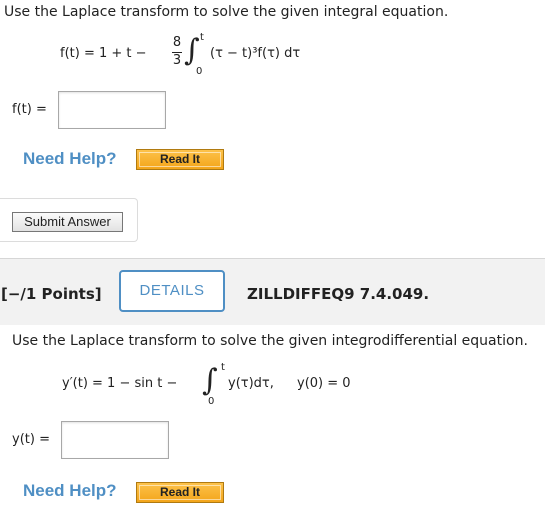 This screenshot has width=545, height=532. I want to click on points-label: [−/1 Points], so click(51, 294).